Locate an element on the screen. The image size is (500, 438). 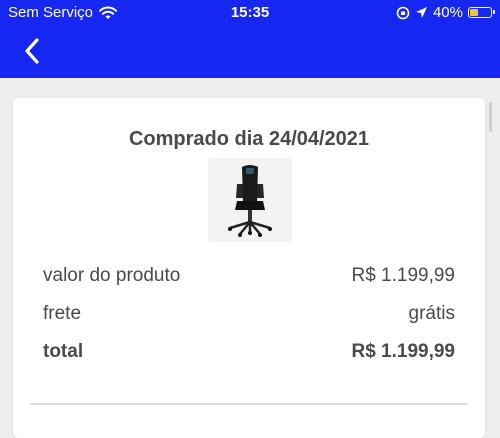
gaming-chair-image is located at coordinates (250, 201).